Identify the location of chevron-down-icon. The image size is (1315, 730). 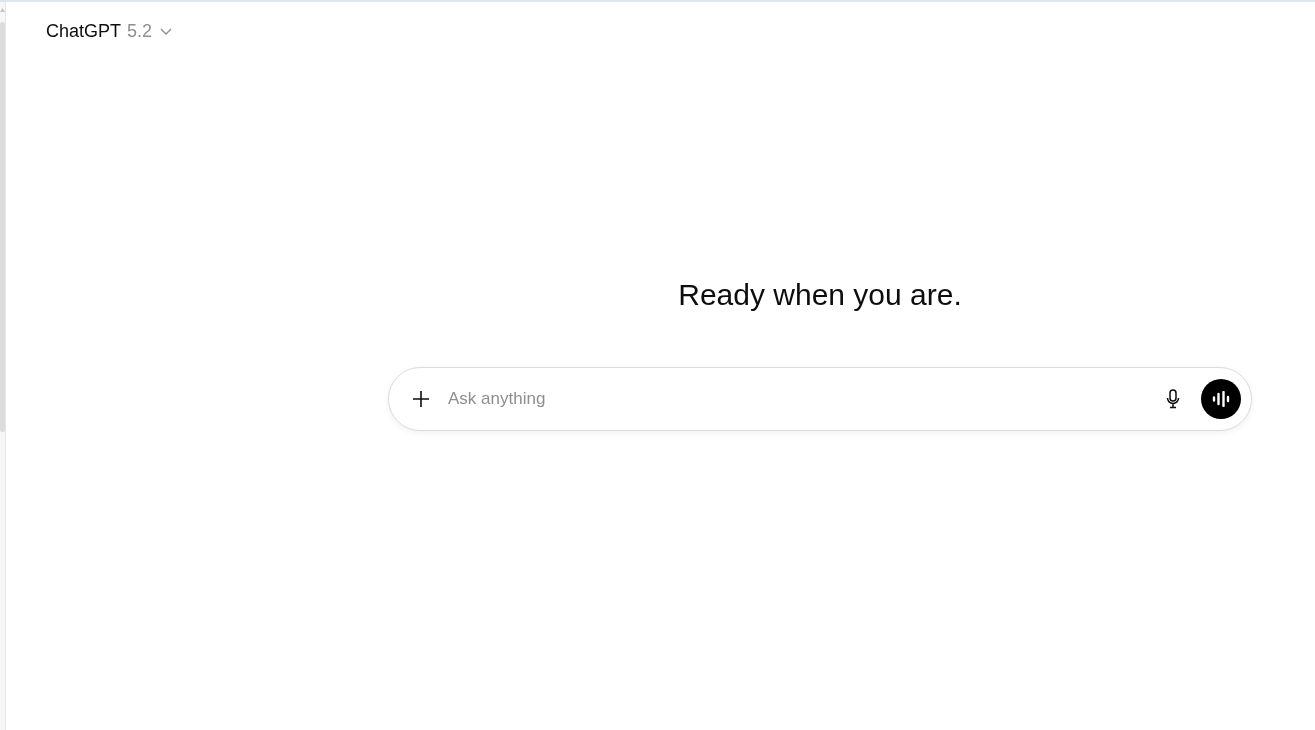
(166, 31).